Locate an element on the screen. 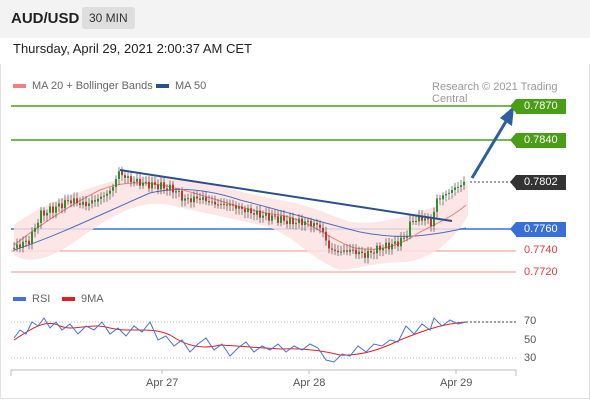 The width and height of the screenshot is (590, 400). rsi-level-50: 50 is located at coordinates (530, 340).